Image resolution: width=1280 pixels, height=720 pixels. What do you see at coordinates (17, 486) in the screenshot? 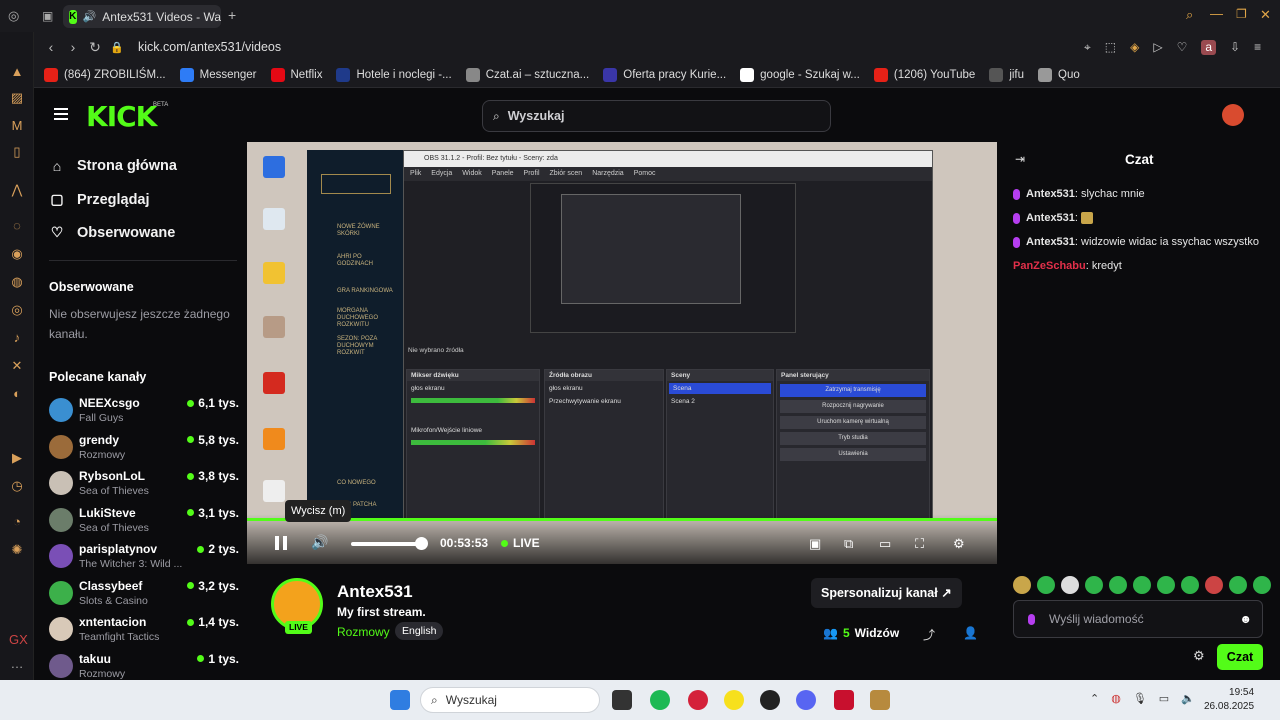
I see `history-icon: ◷` at bounding box center [17, 486].